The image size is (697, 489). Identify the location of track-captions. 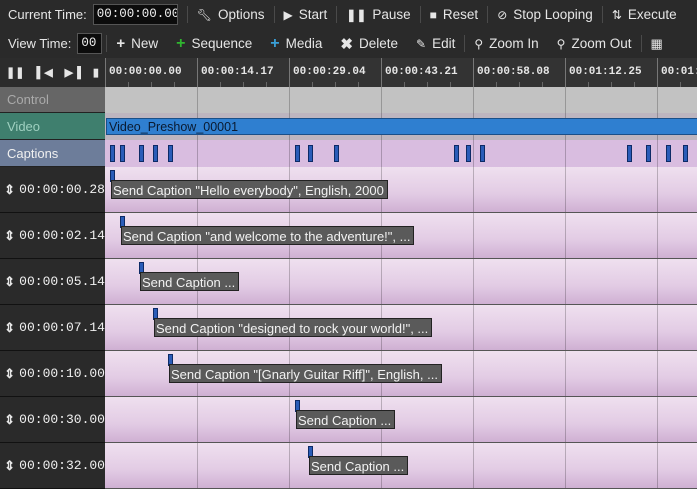
(401, 154).